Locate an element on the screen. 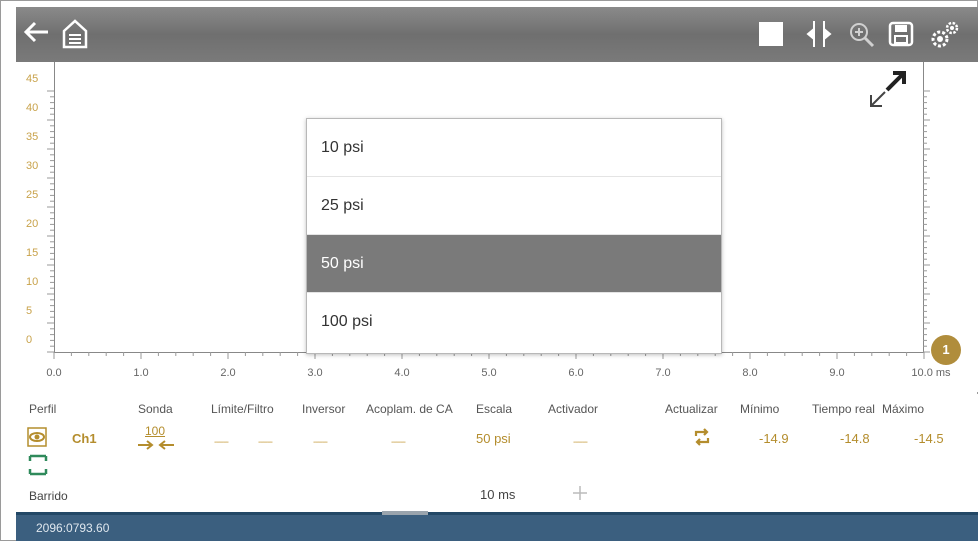 This screenshot has height=541, width=978. header-limite: Límite/Filtro is located at coordinates (242, 409).